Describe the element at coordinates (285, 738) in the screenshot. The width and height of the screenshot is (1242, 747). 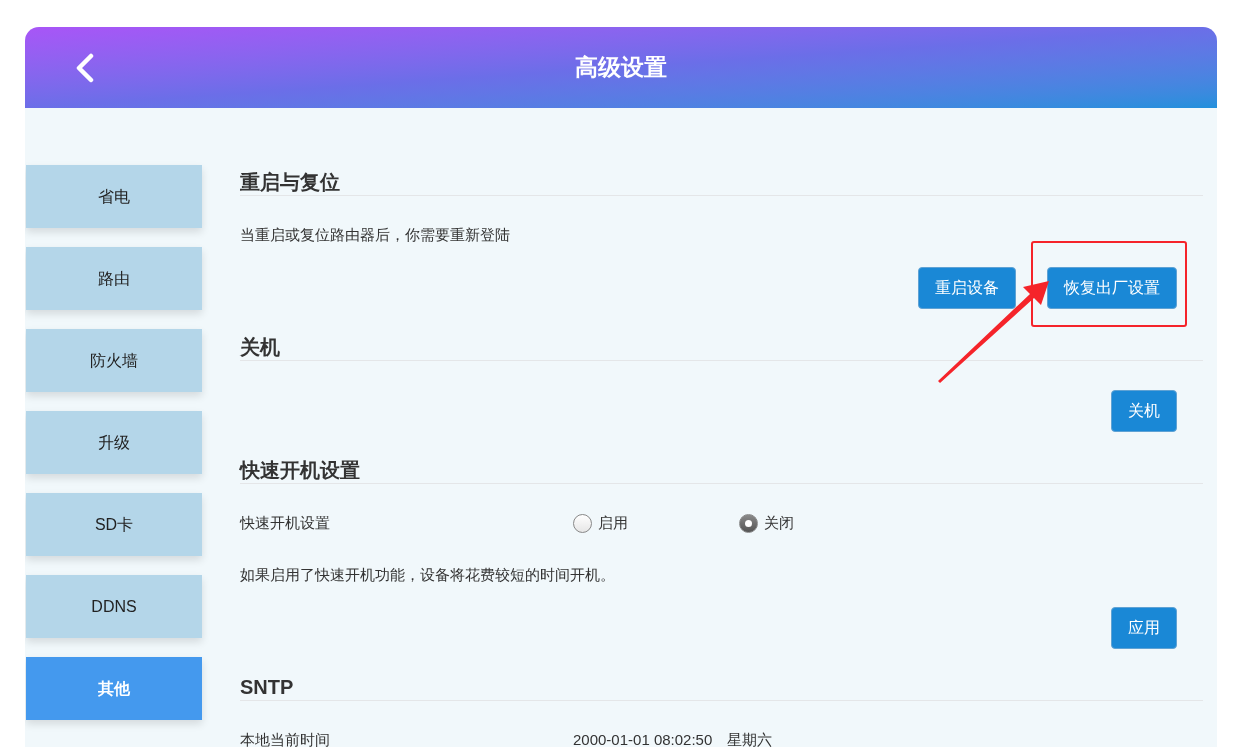
I see `setting-label: 本地当前时间` at that location.